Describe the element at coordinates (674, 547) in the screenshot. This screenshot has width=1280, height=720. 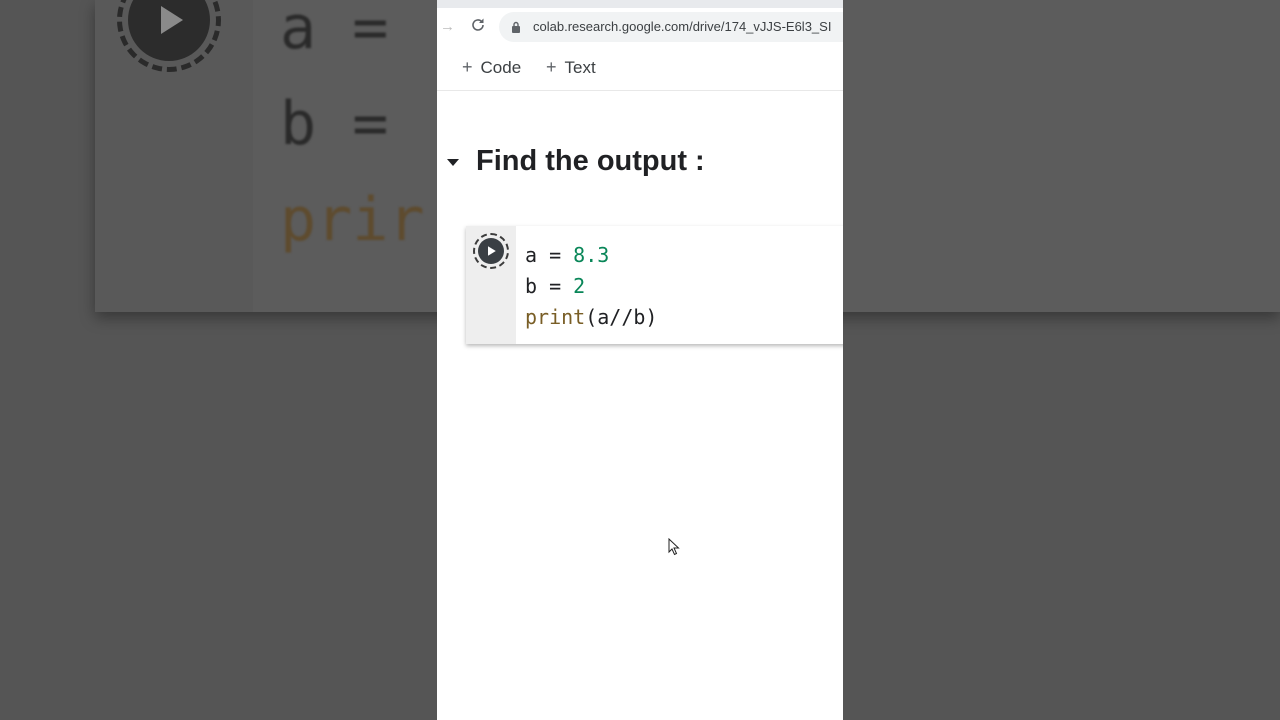
I see `mouse-cursor-icon` at that location.